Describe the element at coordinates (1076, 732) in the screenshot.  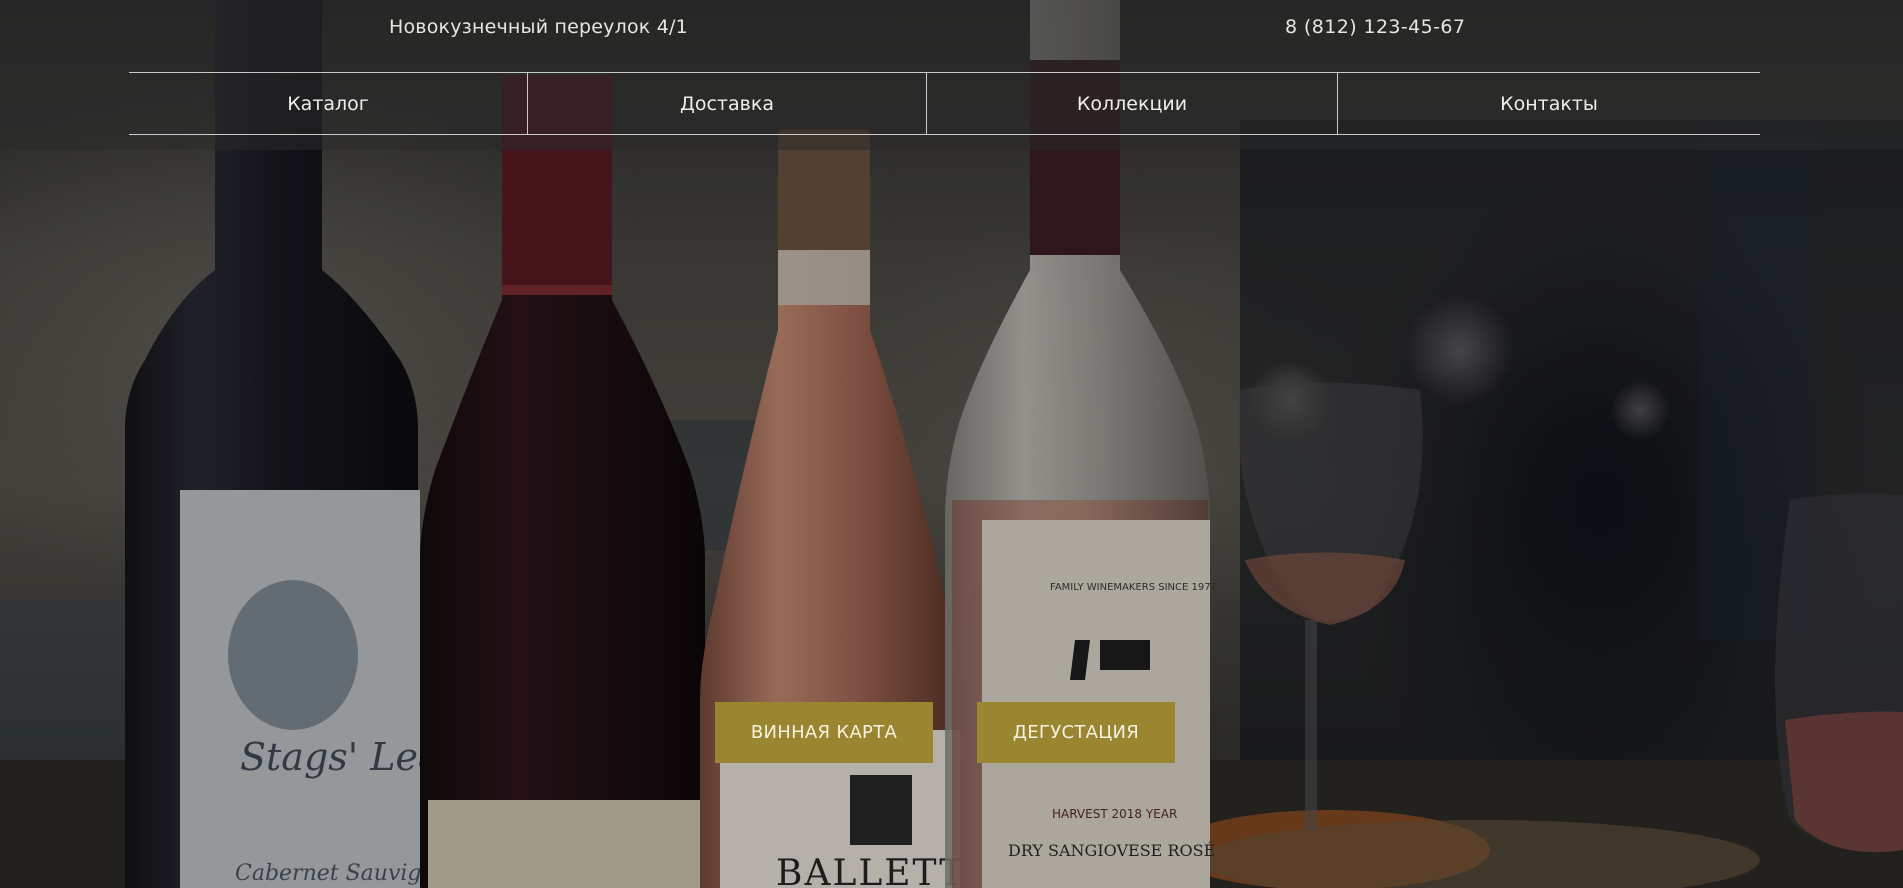
I see `tasting-button: ДЕГУСТАЦИЯ` at that location.